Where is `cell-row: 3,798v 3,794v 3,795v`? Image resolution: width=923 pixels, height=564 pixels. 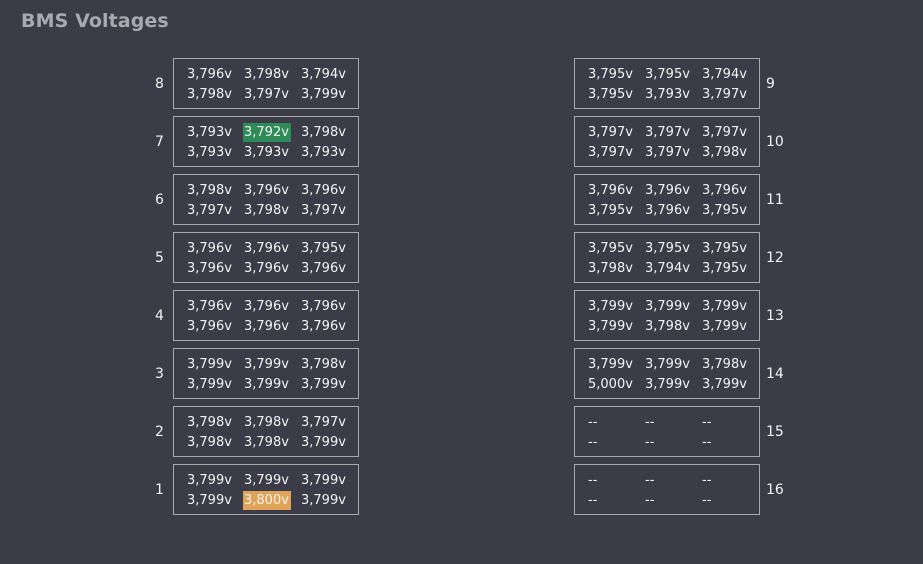 cell-row: 3,798v 3,794v 3,795v is located at coordinates (673, 269).